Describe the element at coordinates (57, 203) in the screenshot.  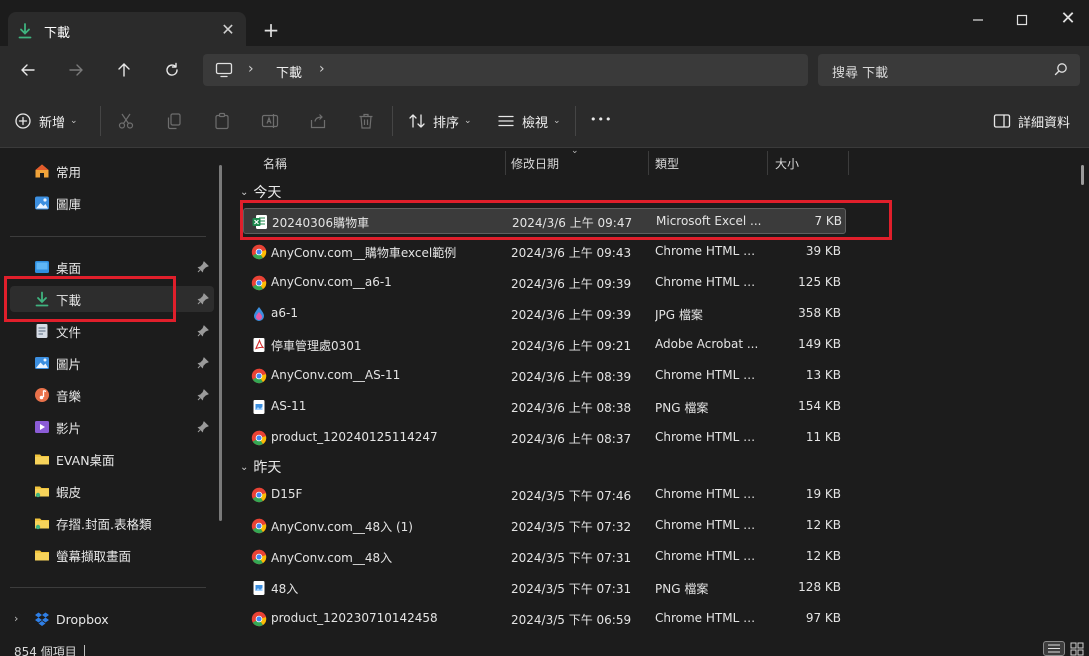
I see `sidebar-item-gallery: 圖庫` at that location.